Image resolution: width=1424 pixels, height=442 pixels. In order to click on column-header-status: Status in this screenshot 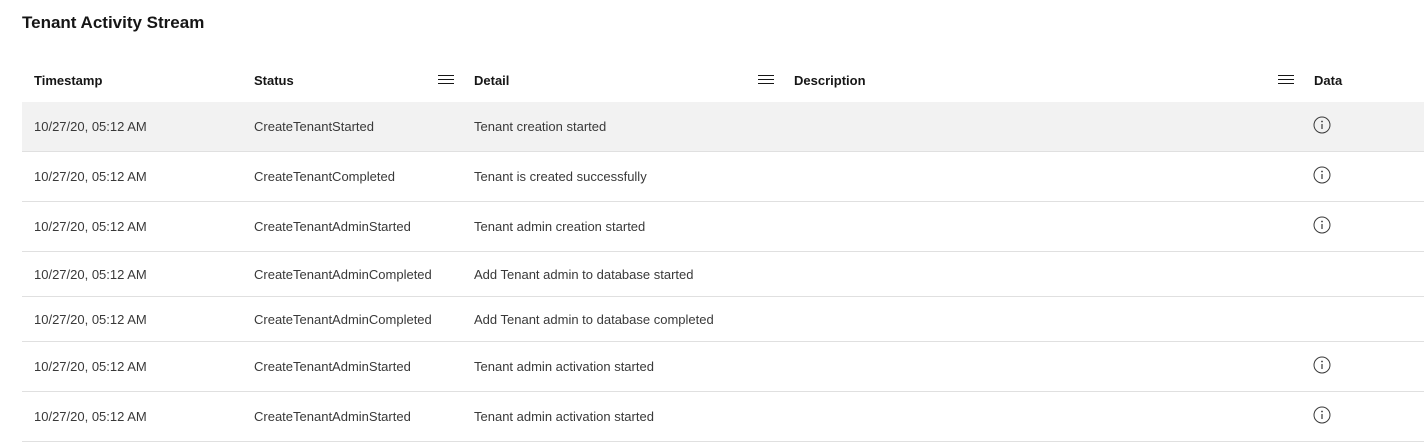, I will do `click(274, 80)`.